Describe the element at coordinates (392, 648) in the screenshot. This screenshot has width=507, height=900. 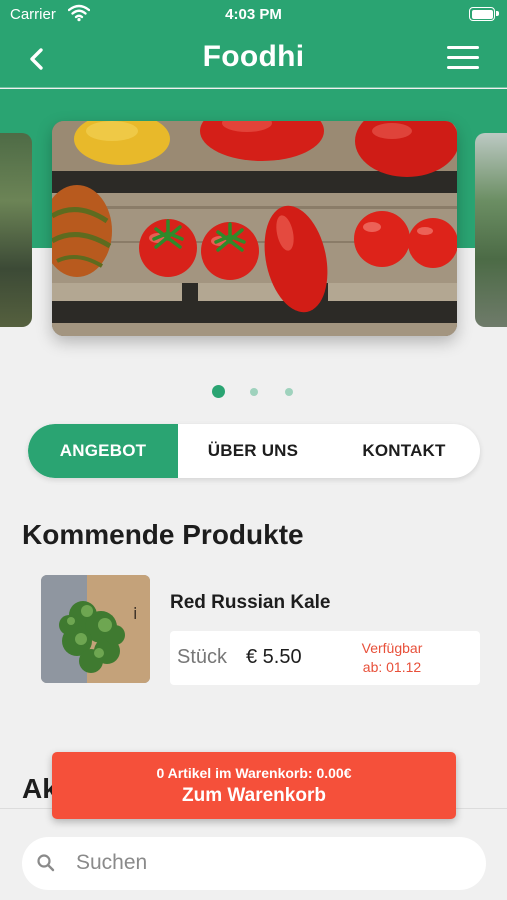
I see `availability-line1: Verfügbar` at that location.